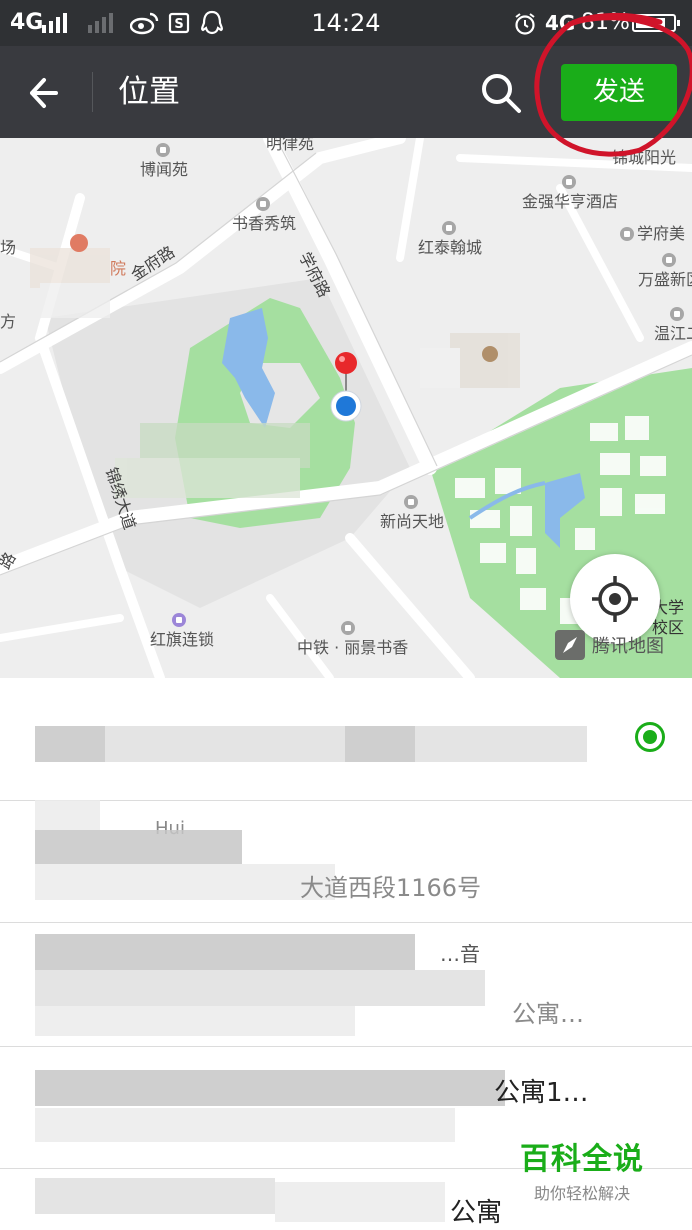 Image resolution: width=692 pixels, height=1230 pixels. I want to click on watermark-title: 百科全说, so click(582, 1159).